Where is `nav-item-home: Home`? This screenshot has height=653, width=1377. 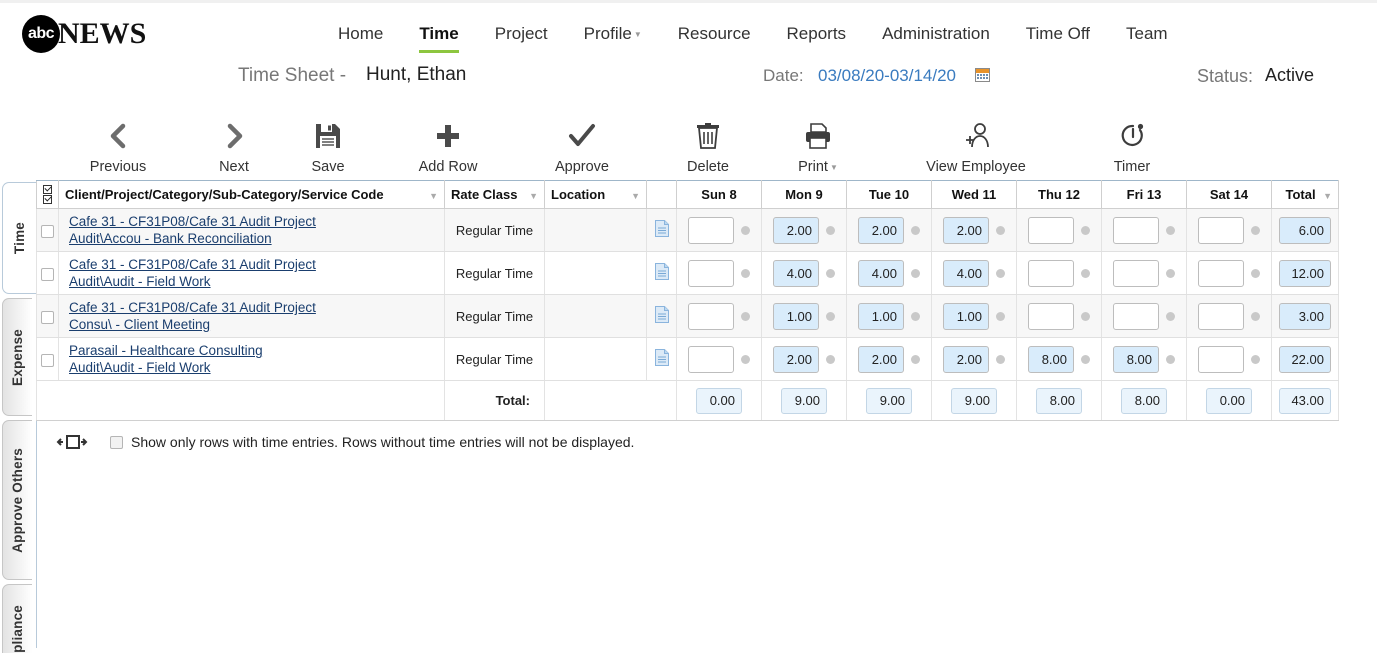
nav-item-home: Home is located at coordinates (360, 38).